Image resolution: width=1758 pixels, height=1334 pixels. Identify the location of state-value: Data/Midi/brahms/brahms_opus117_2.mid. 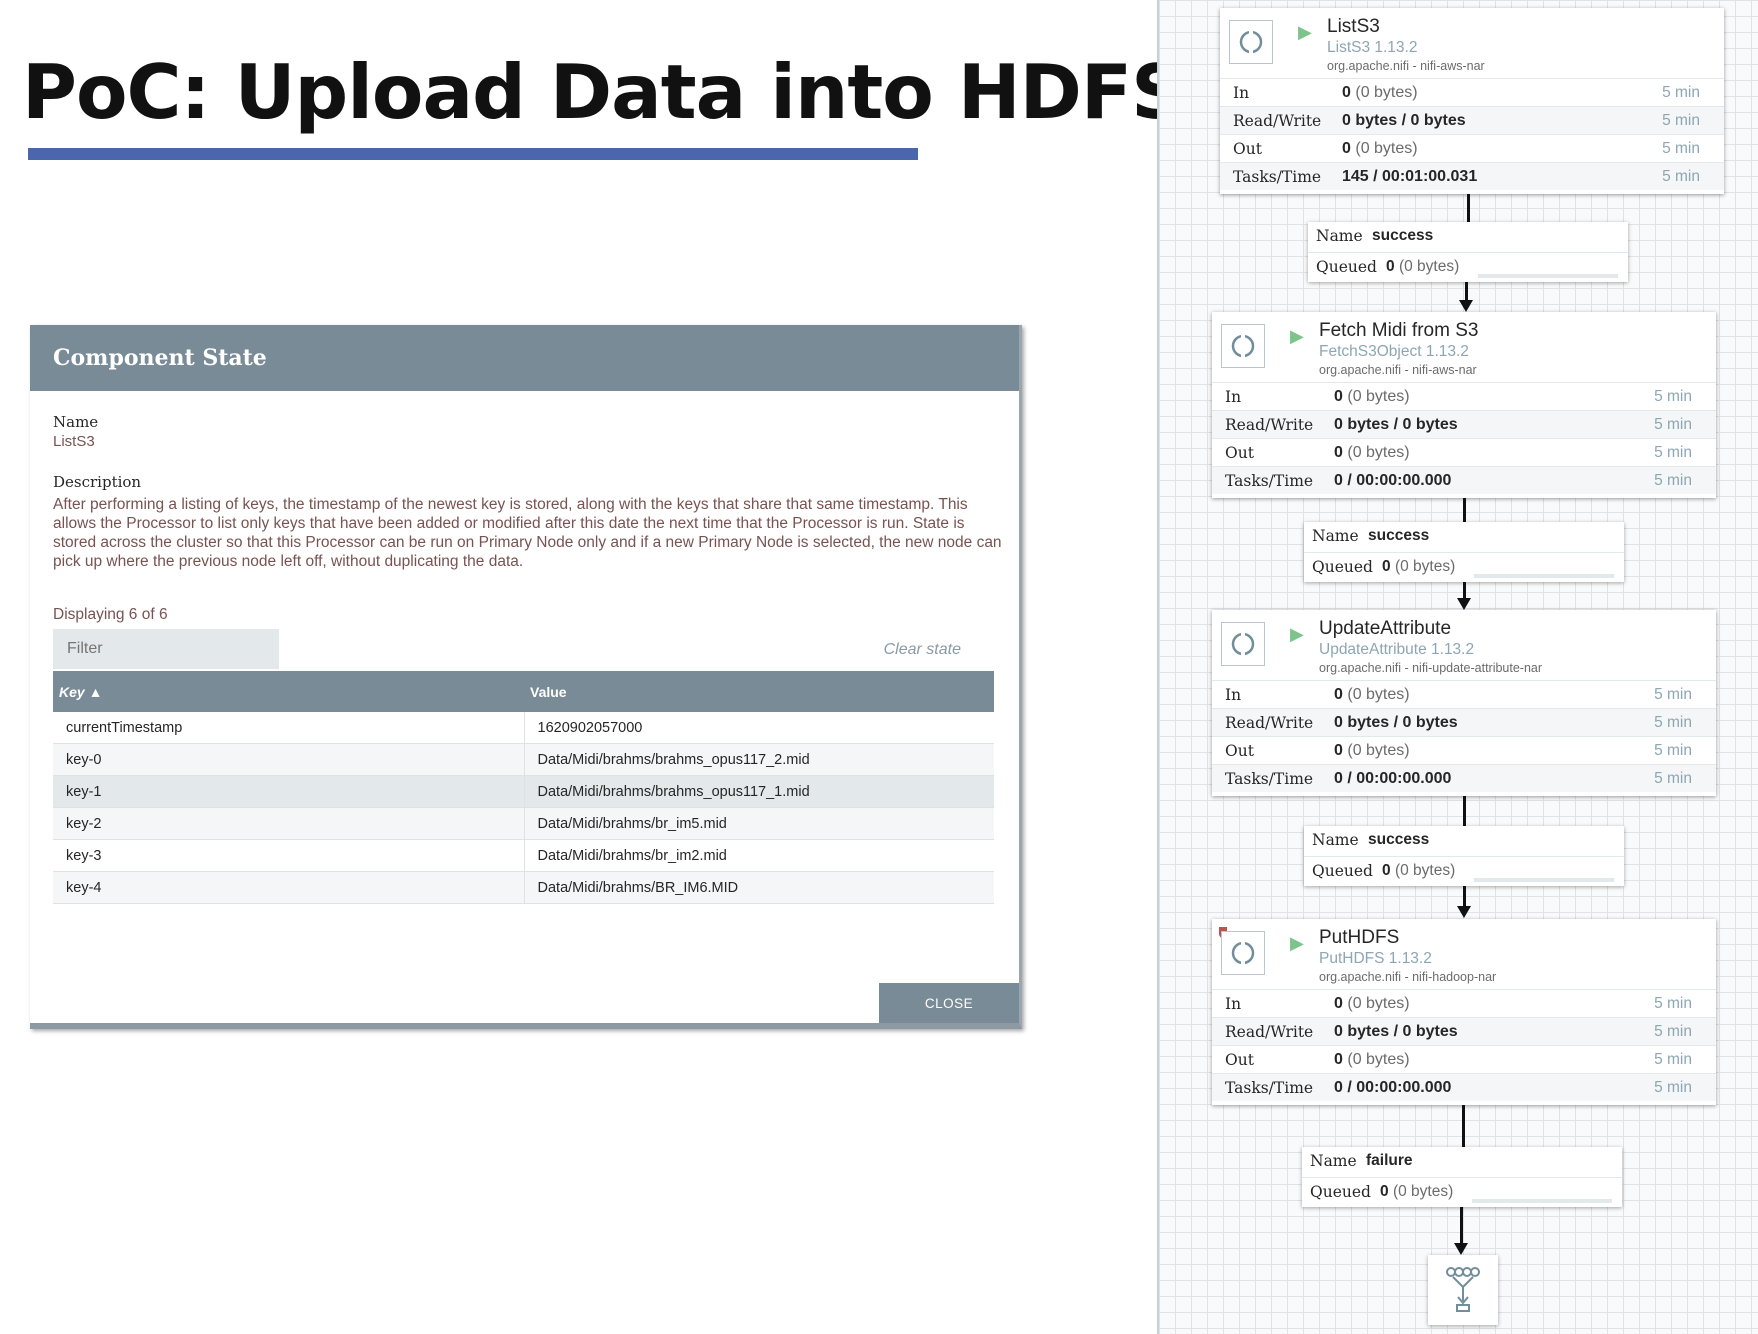
(759, 759).